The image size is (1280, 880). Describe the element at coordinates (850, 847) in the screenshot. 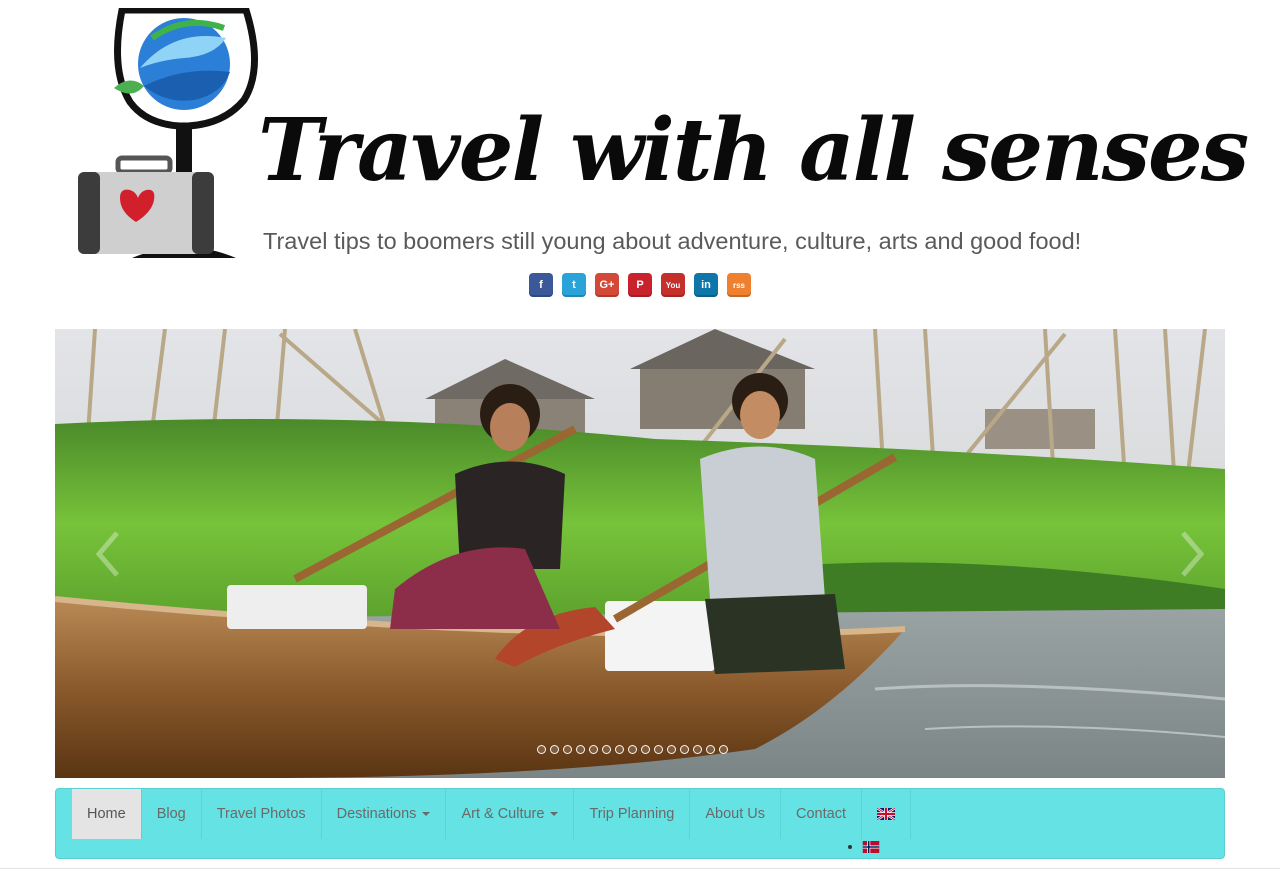

I see `list-bullet` at that location.